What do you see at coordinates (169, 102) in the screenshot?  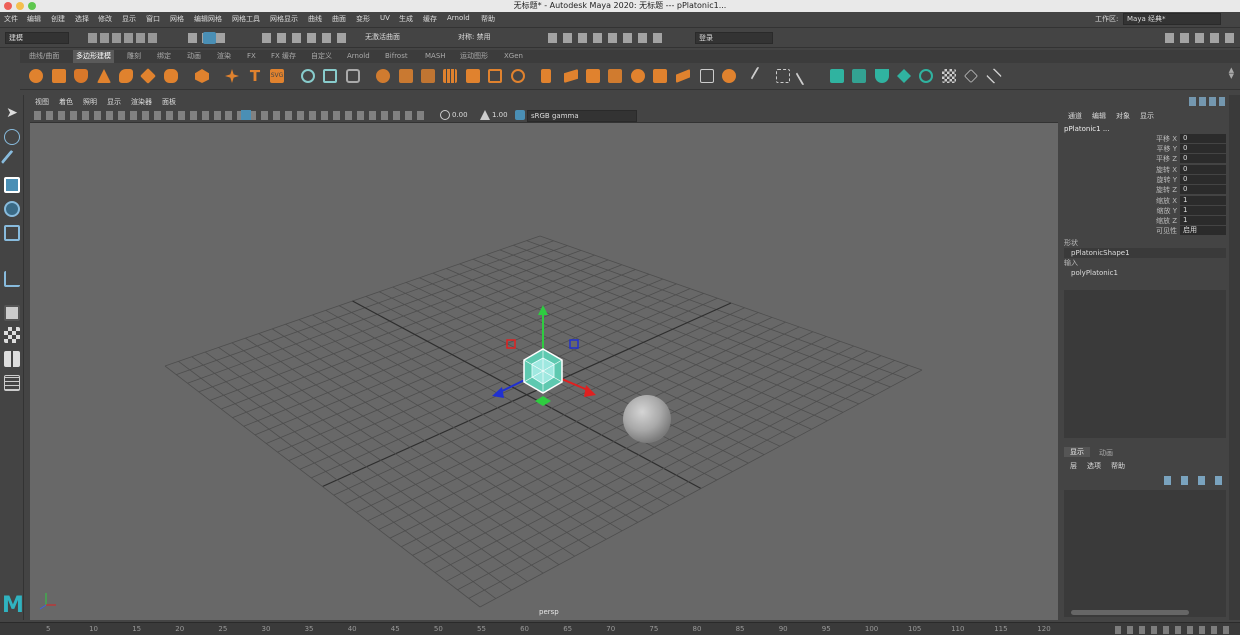 I see `viewport-menu-panels: 面板` at bounding box center [169, 102].